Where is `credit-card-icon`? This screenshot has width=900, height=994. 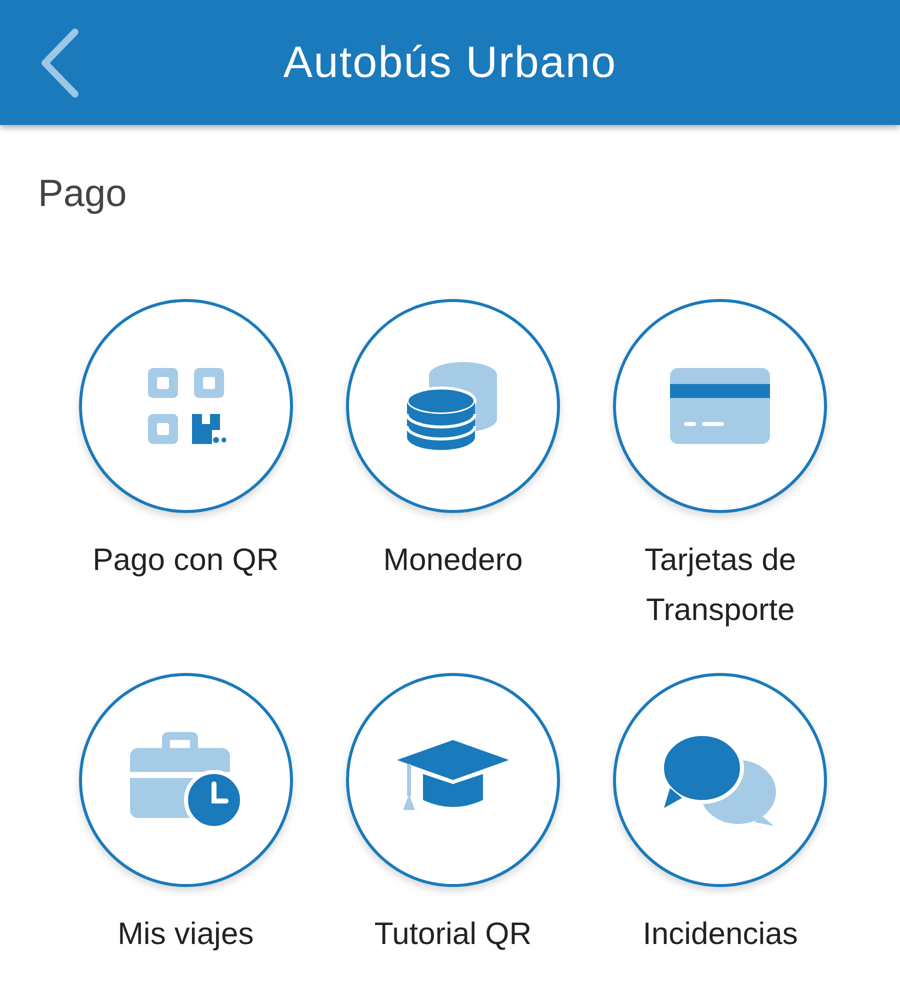
credit-card-icon is located at coordinates (720, 406).